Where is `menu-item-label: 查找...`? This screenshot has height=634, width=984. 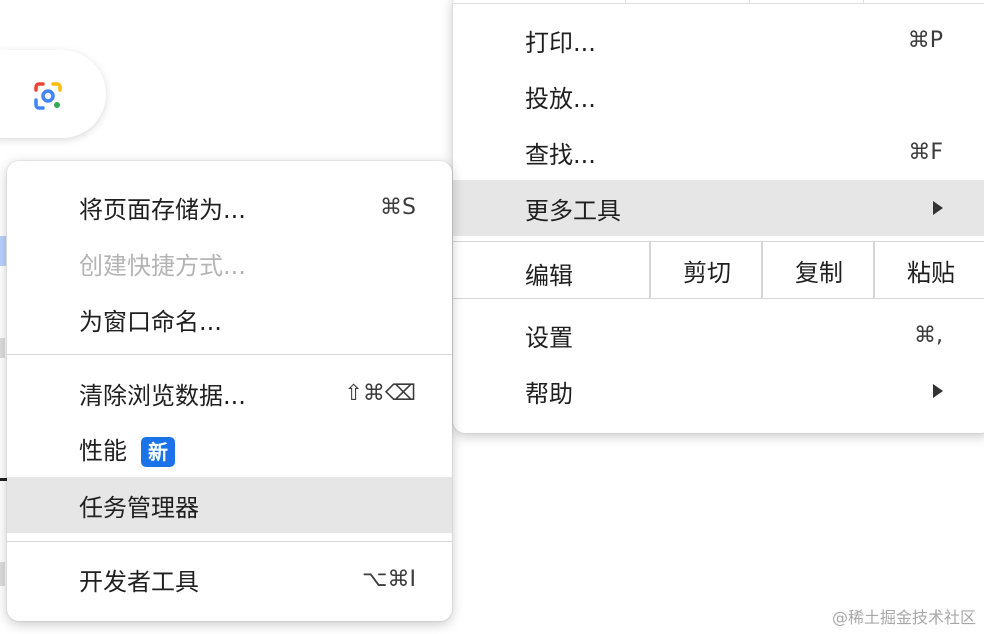
menu-item-label: 查找... is located at coordinates (560, 154).